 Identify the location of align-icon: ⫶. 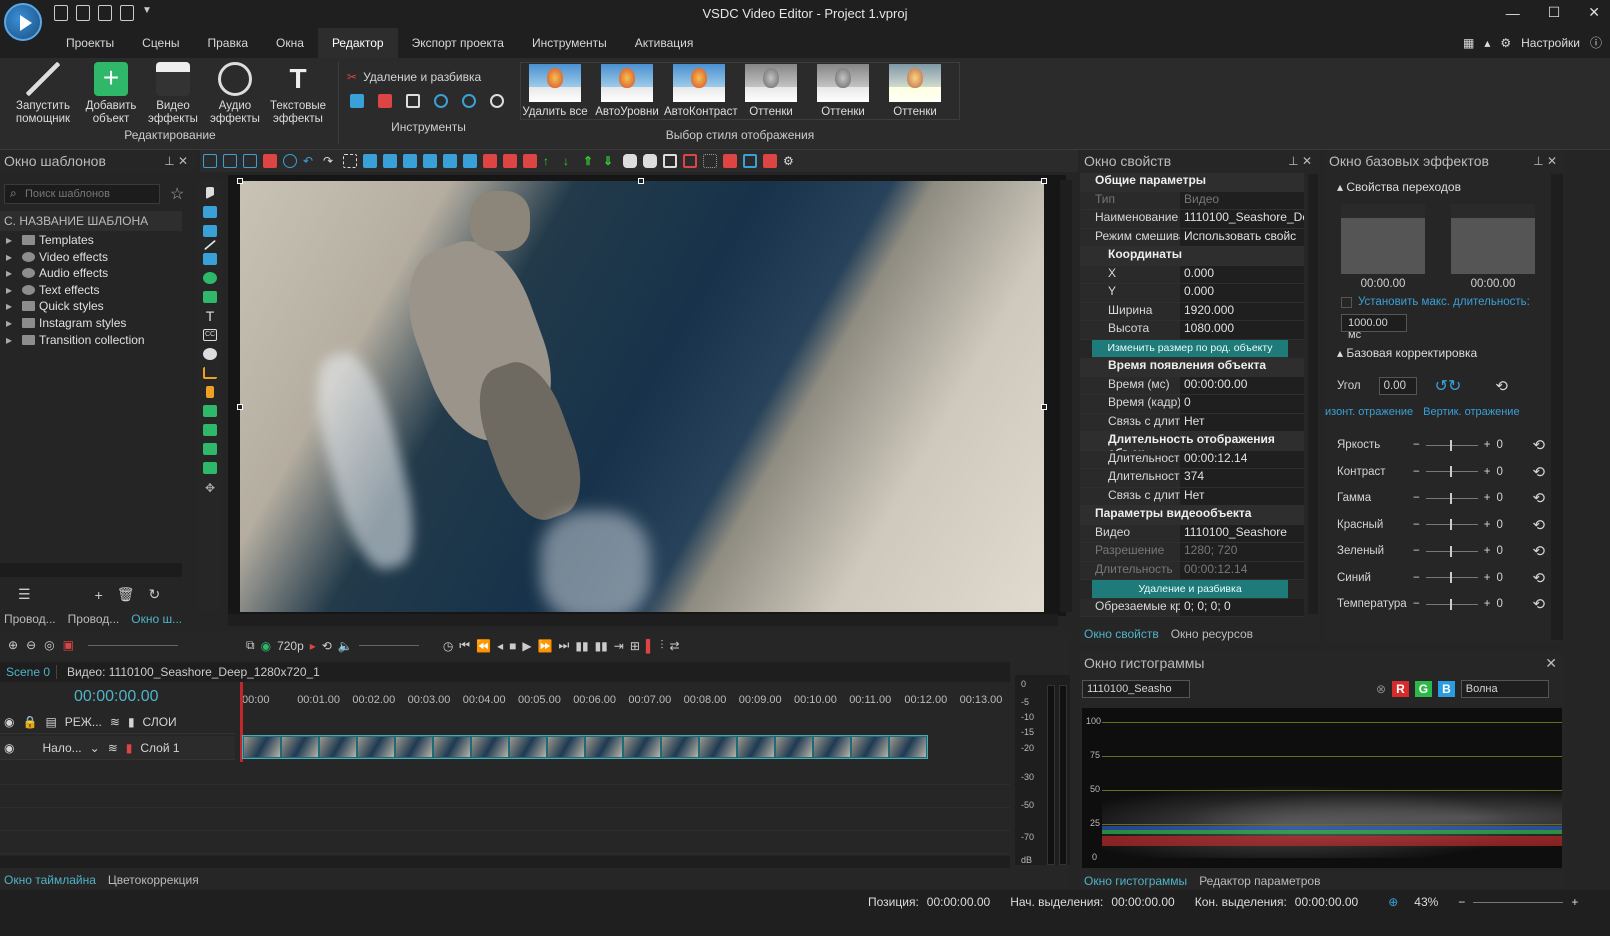
(661, 645).